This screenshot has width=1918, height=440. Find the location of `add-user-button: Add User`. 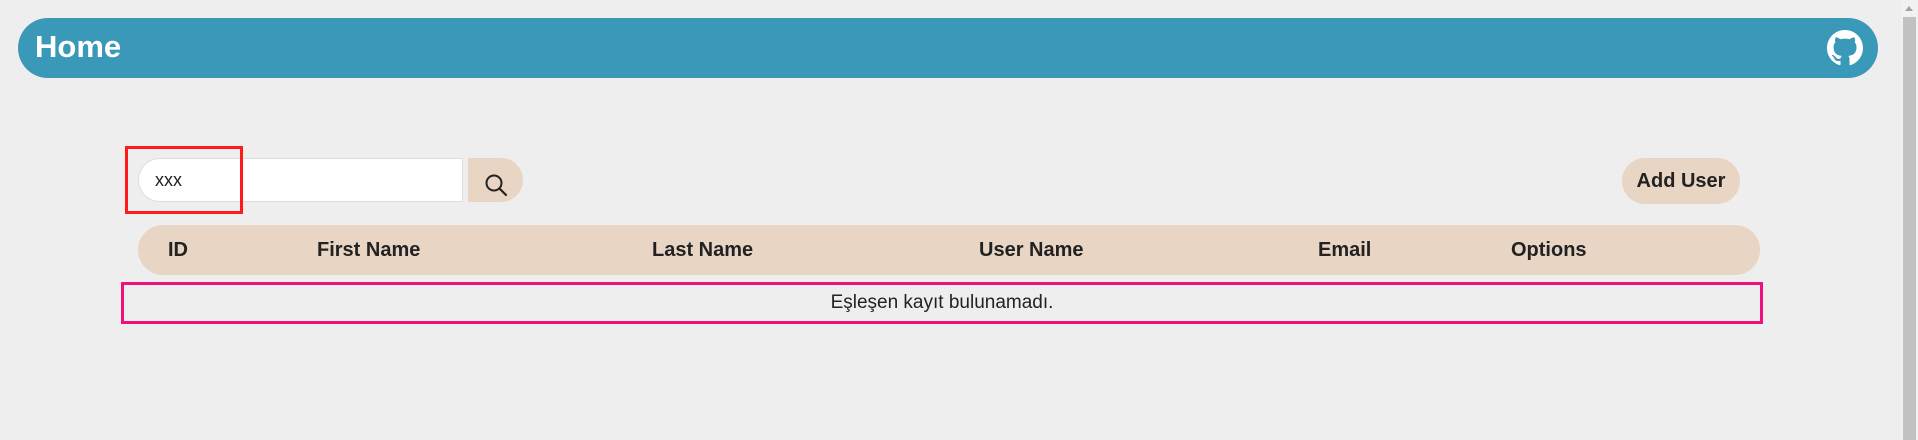

add-user-button: Add User is located at coordinates (1681, 181).